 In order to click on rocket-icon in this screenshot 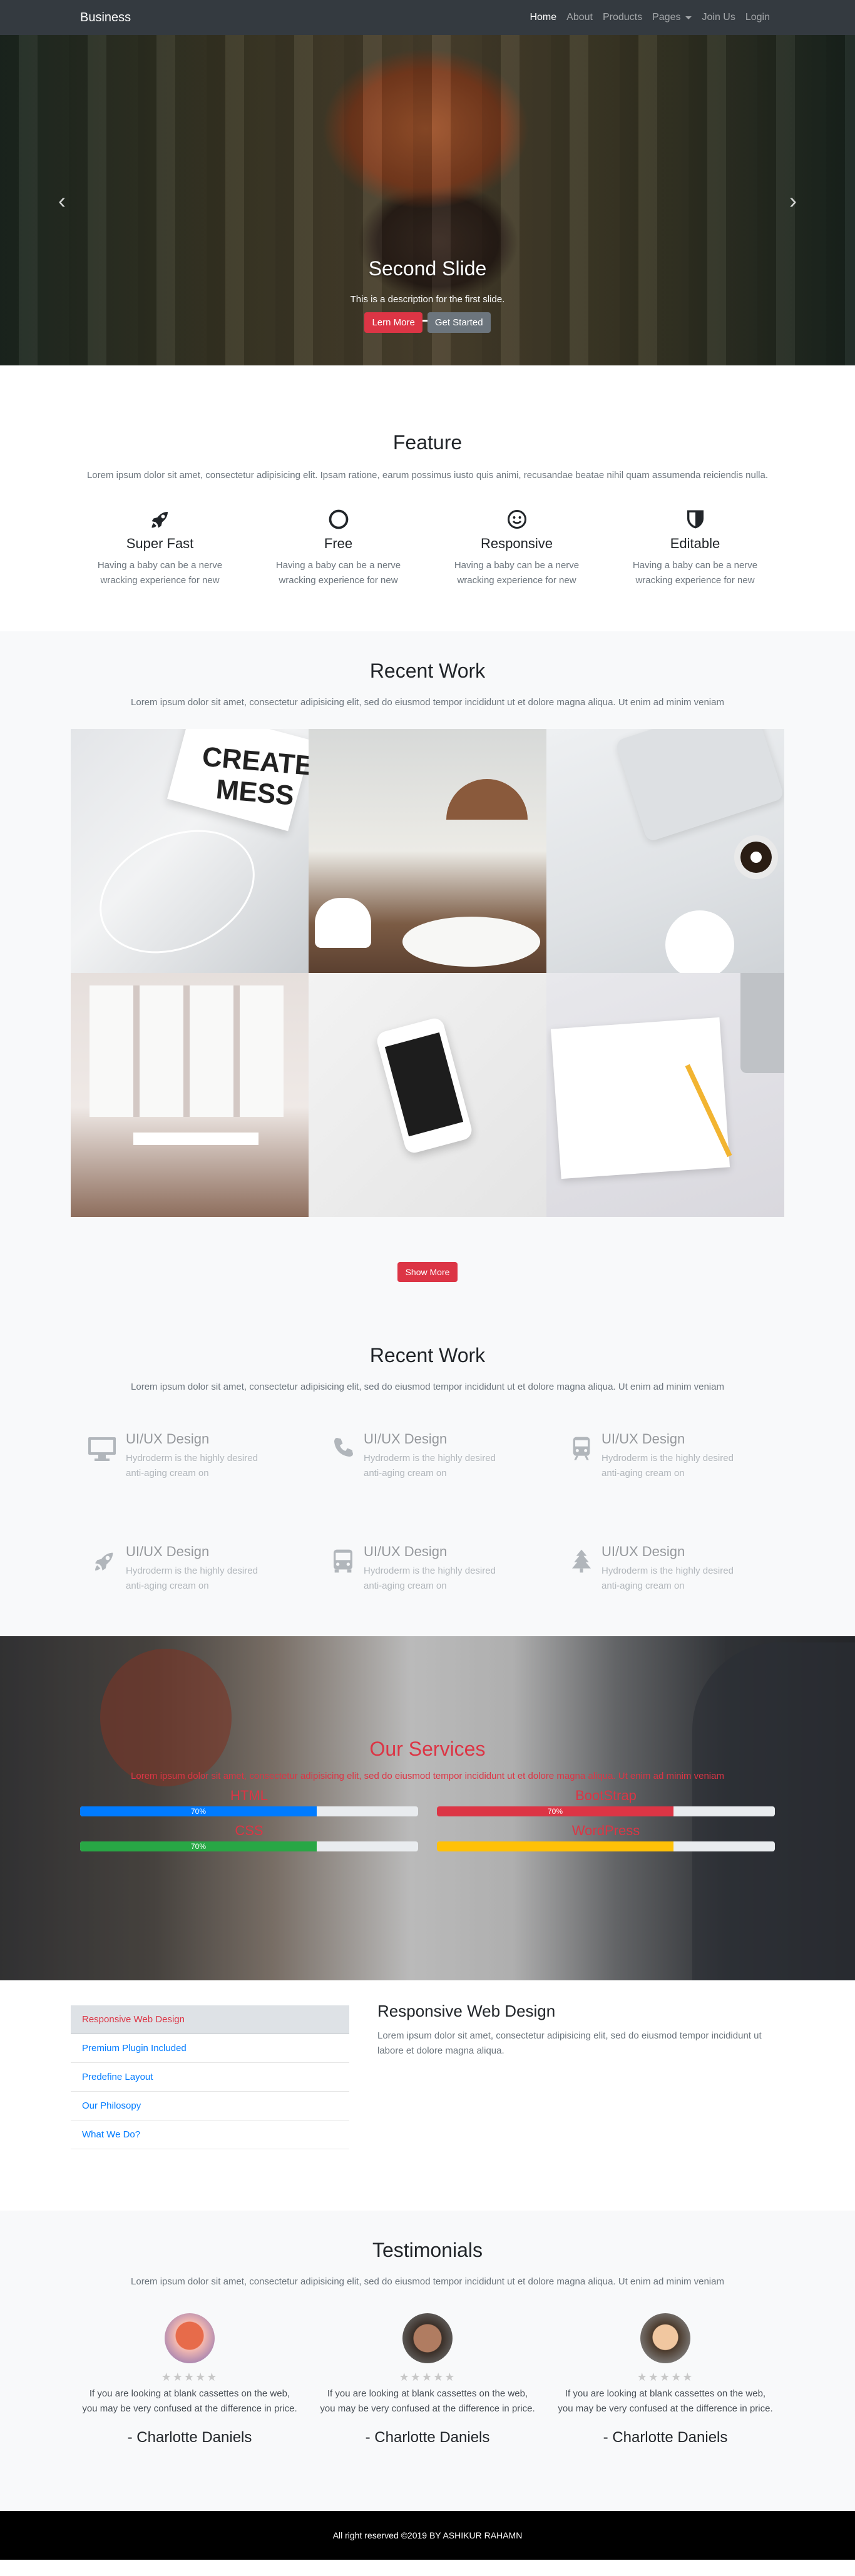, I will do `click(160, 519)`.